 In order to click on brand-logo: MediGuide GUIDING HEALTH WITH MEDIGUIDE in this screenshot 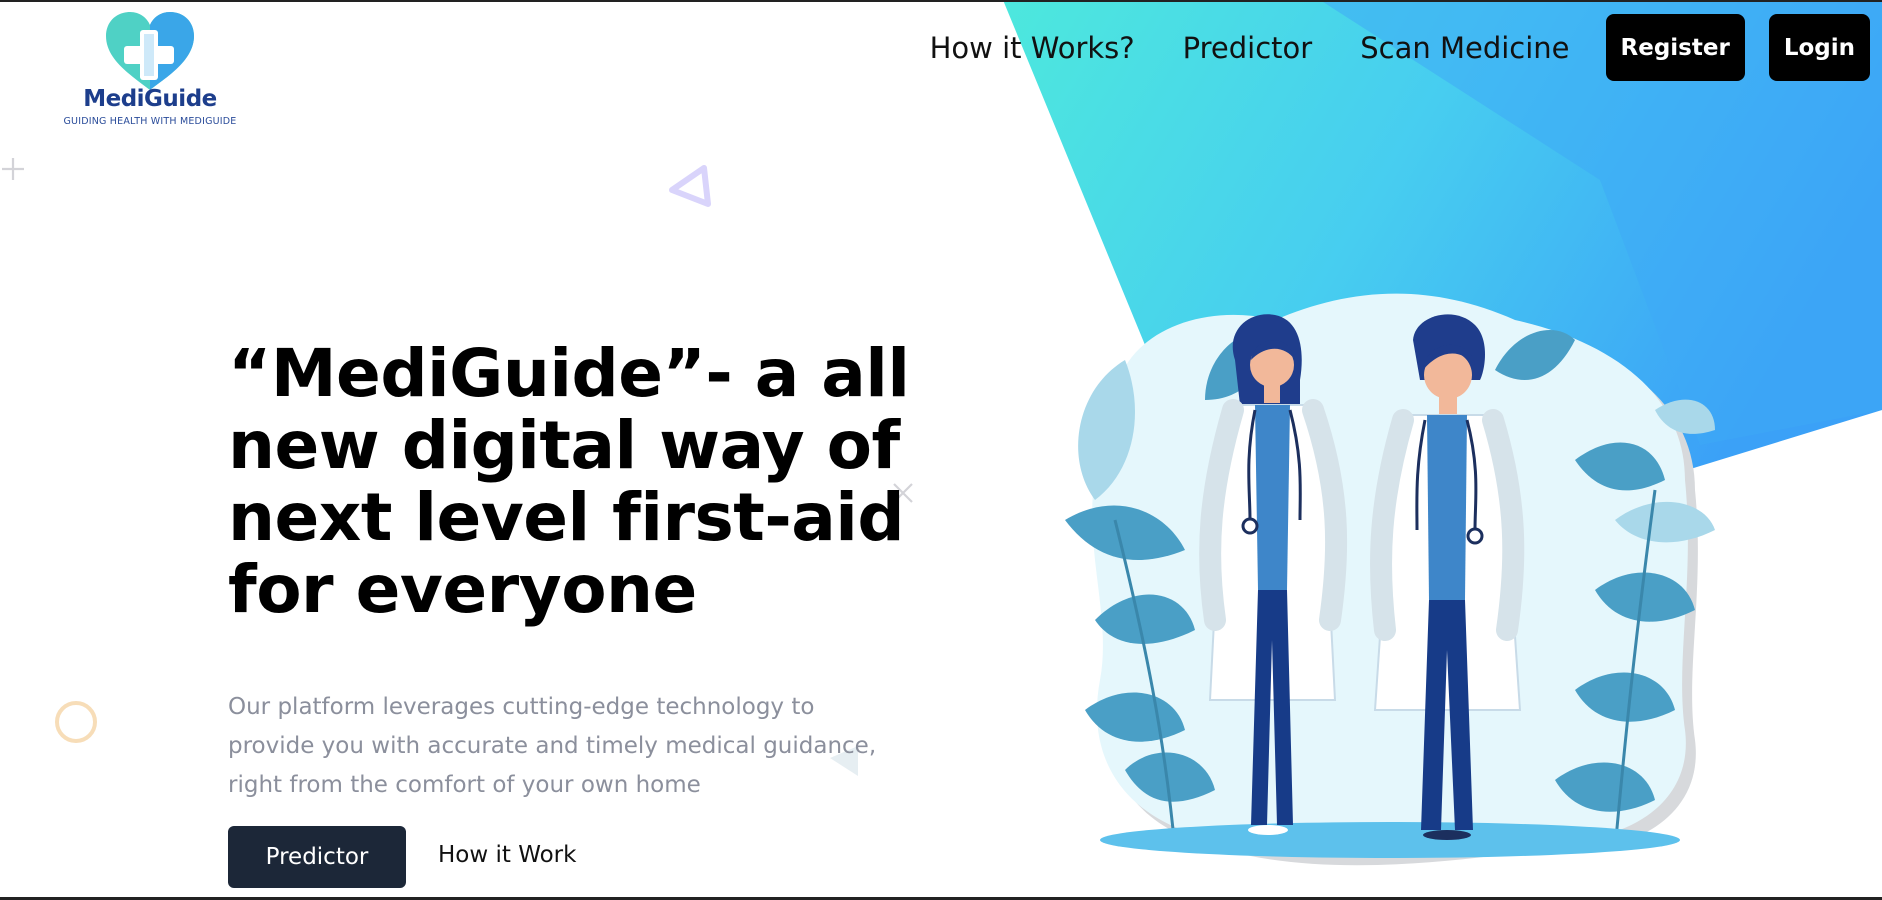, I will do `click(150, 70)`.